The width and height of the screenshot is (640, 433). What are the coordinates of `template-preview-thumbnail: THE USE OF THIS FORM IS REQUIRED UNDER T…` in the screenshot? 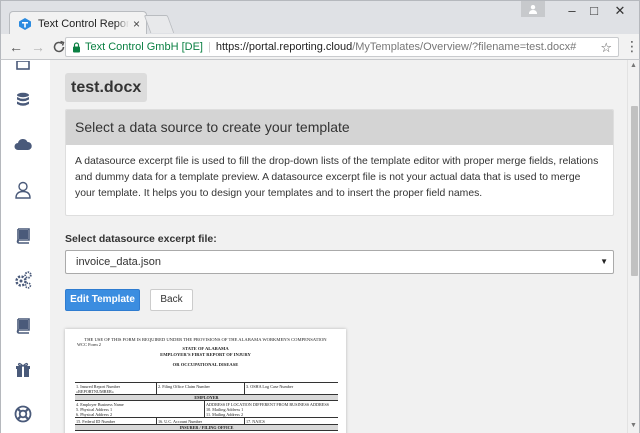 It's located at (205, 381).